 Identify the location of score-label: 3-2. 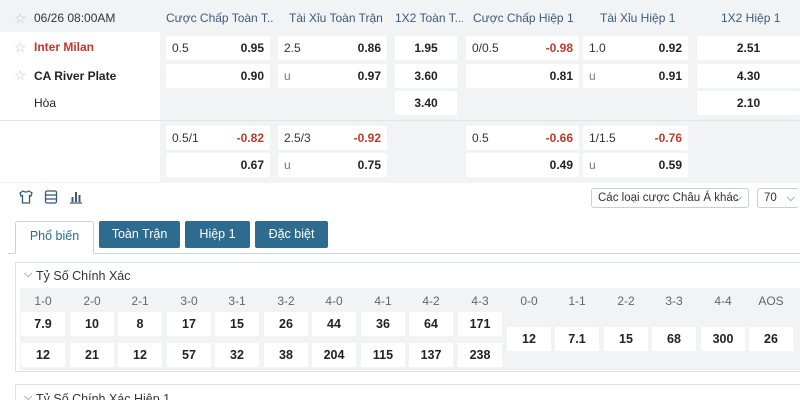
(286, 301).